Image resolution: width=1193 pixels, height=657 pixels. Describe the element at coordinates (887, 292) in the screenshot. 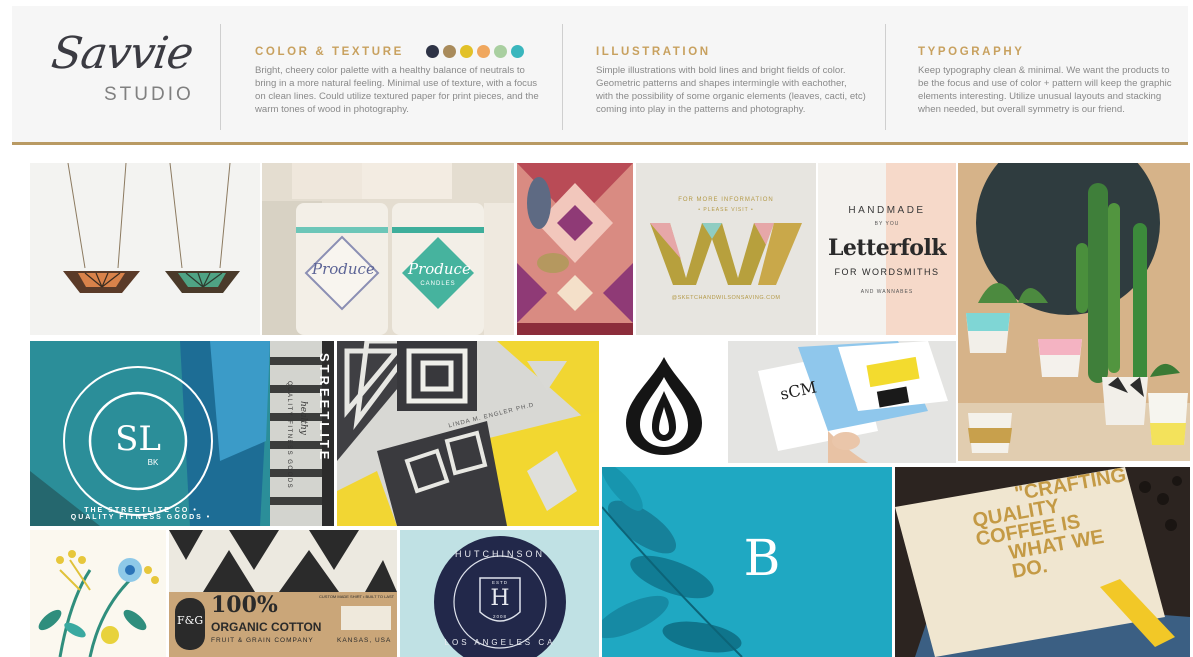

I see `wannabes-label: AND WANNABES` at that location.